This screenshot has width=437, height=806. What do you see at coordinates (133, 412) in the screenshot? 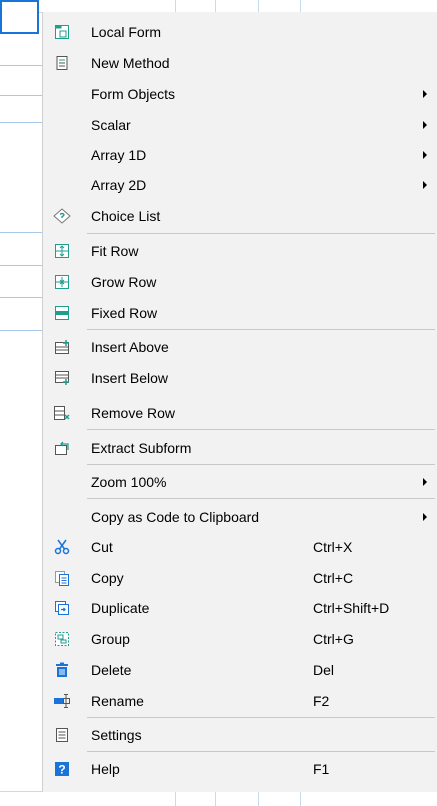
I see `menu-item-label: Remove Row` at bounding box center [133, 412].